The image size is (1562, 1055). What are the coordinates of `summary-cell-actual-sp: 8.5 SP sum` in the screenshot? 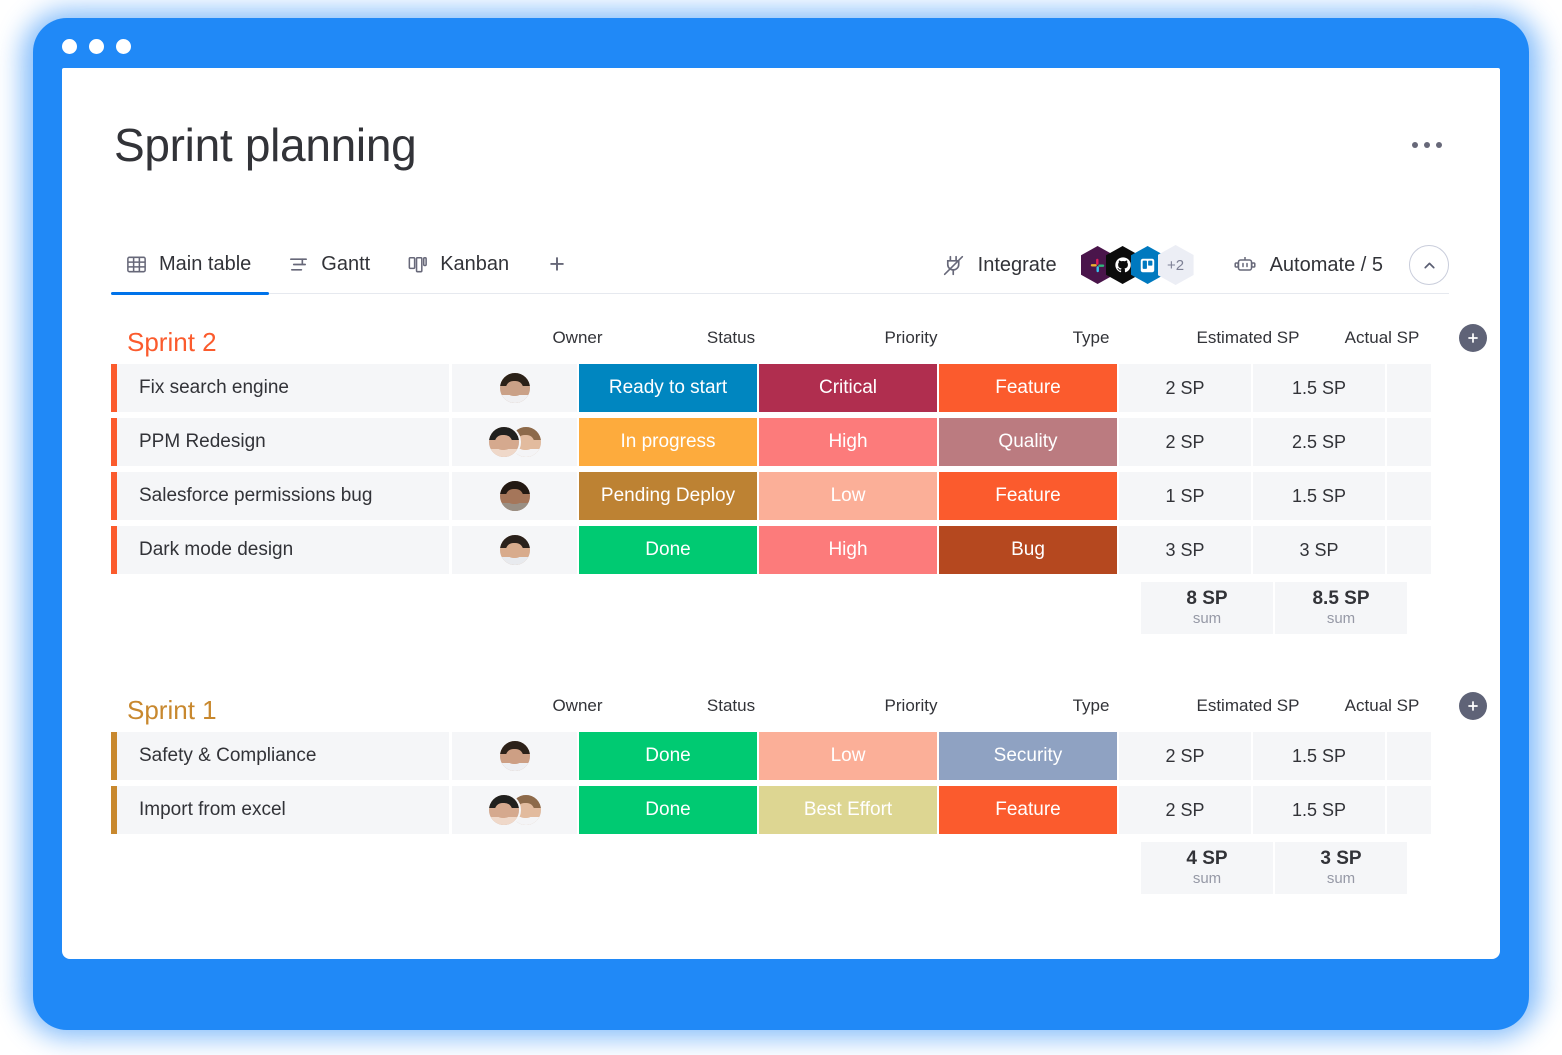 It's located at (1341, 608).